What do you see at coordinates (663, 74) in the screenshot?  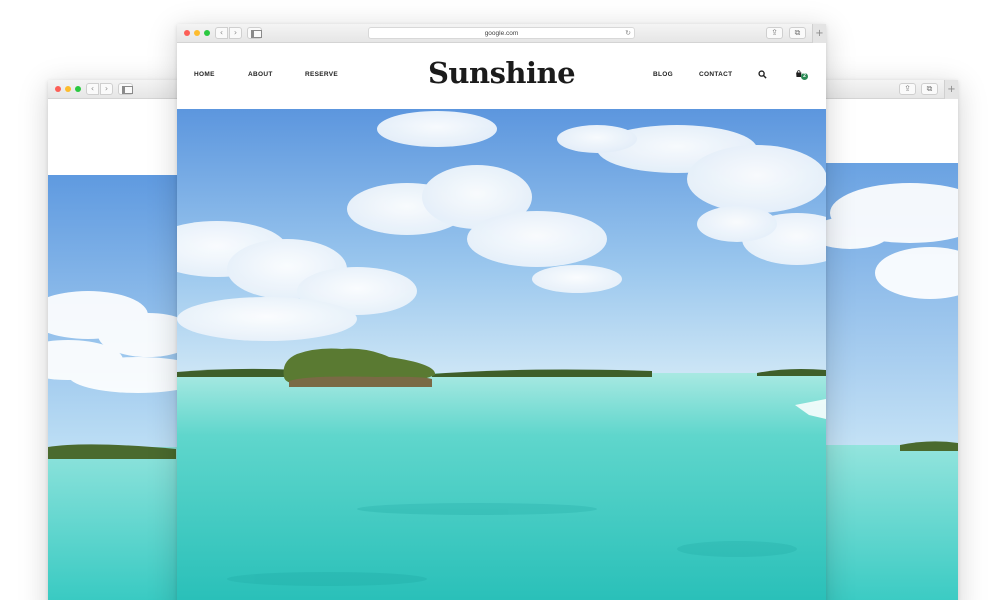 I see `nav-blog: BLOG` at bounding box center [663, 74].